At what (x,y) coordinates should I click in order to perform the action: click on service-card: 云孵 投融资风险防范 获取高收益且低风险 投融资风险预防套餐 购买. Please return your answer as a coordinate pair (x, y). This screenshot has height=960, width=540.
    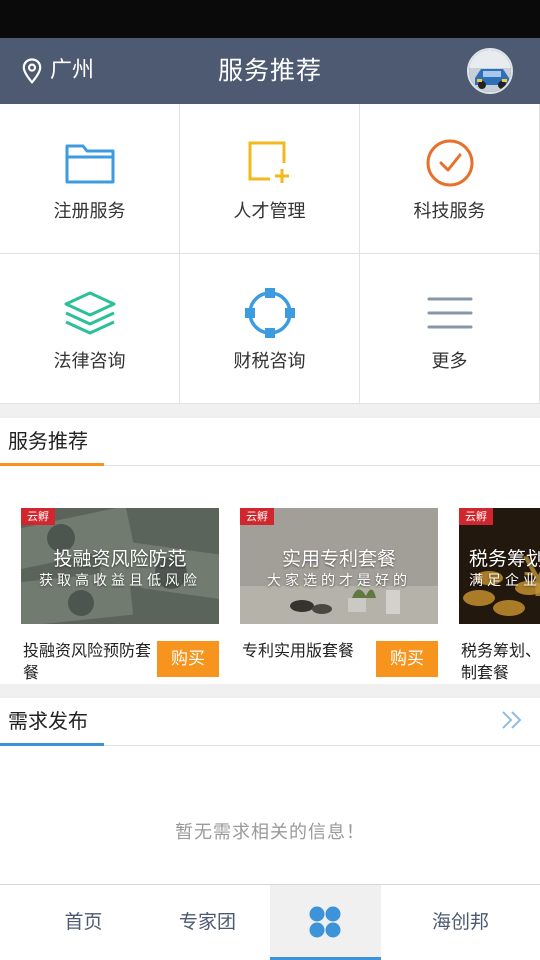
    Looking at the image, I should click on (120, 595).